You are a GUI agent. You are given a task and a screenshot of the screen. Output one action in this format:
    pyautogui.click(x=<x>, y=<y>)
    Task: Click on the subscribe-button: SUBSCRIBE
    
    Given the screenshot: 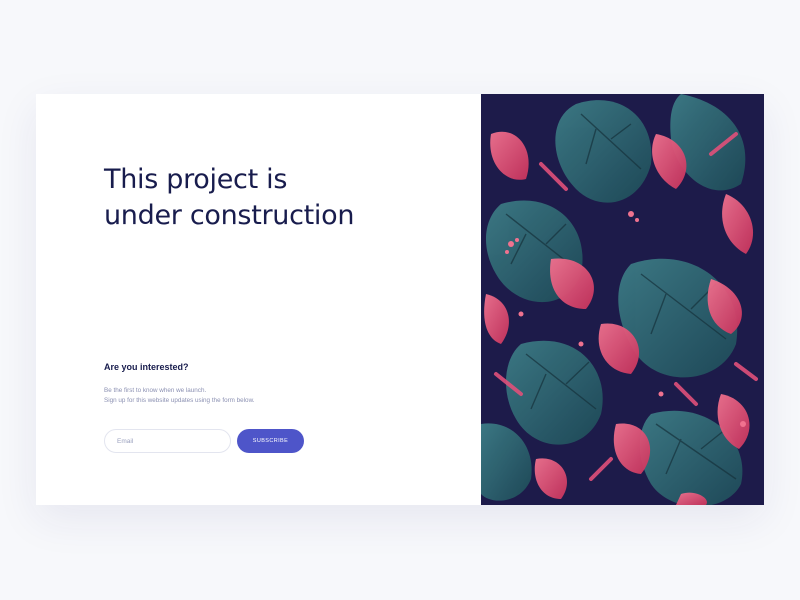 What is the action you would take?
    pyautogui.click(x=270, y=441)
    